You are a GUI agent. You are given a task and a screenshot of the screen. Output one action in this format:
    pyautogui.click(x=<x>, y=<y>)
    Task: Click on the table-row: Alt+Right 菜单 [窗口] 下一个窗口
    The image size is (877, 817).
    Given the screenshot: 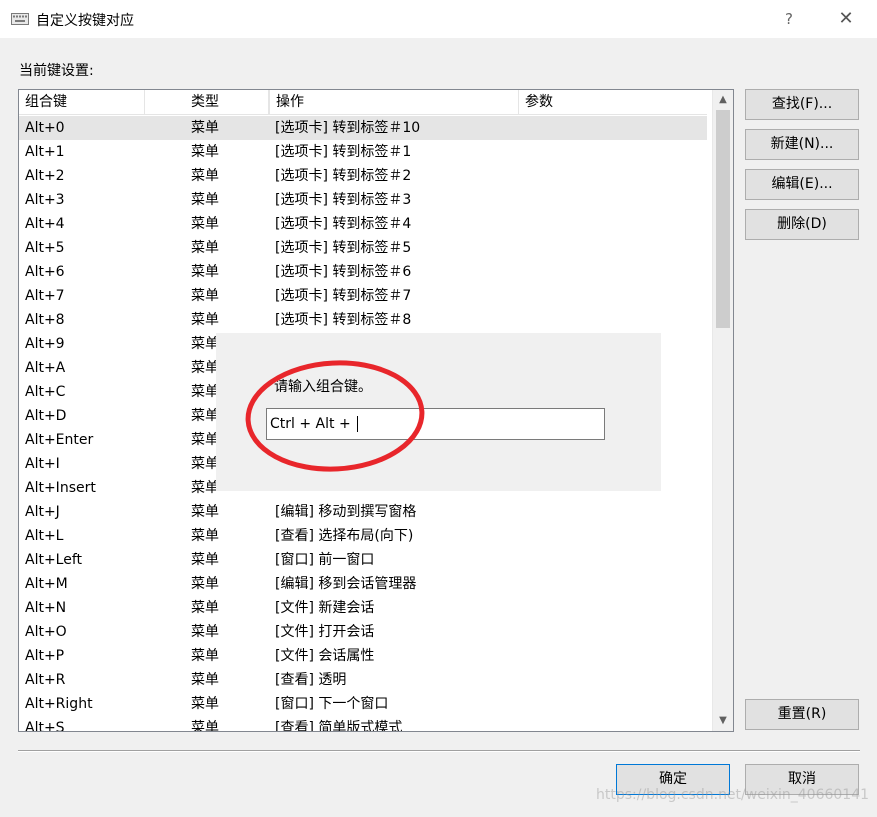 What is the action you would take?
    pyautogui.click(x=363, y=704)
    